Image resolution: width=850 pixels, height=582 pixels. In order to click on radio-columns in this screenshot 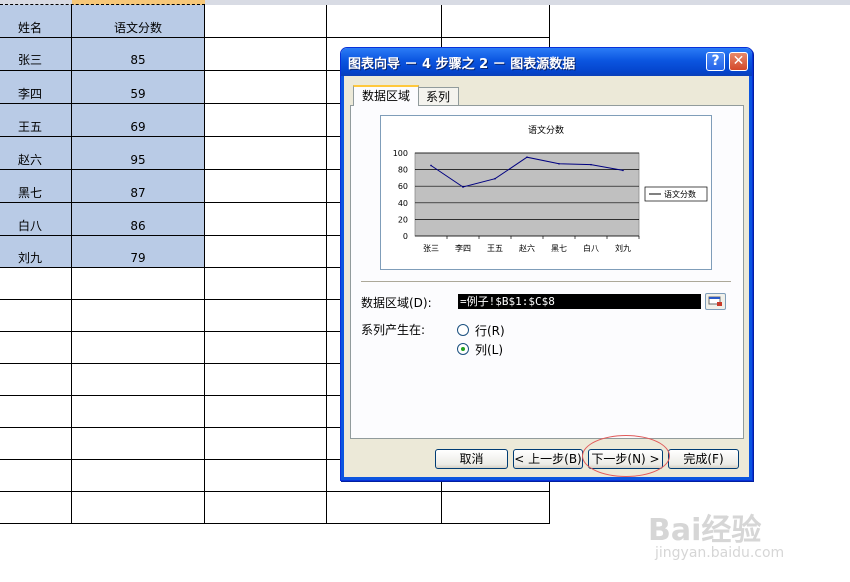, I will do `click(463, 349)`.